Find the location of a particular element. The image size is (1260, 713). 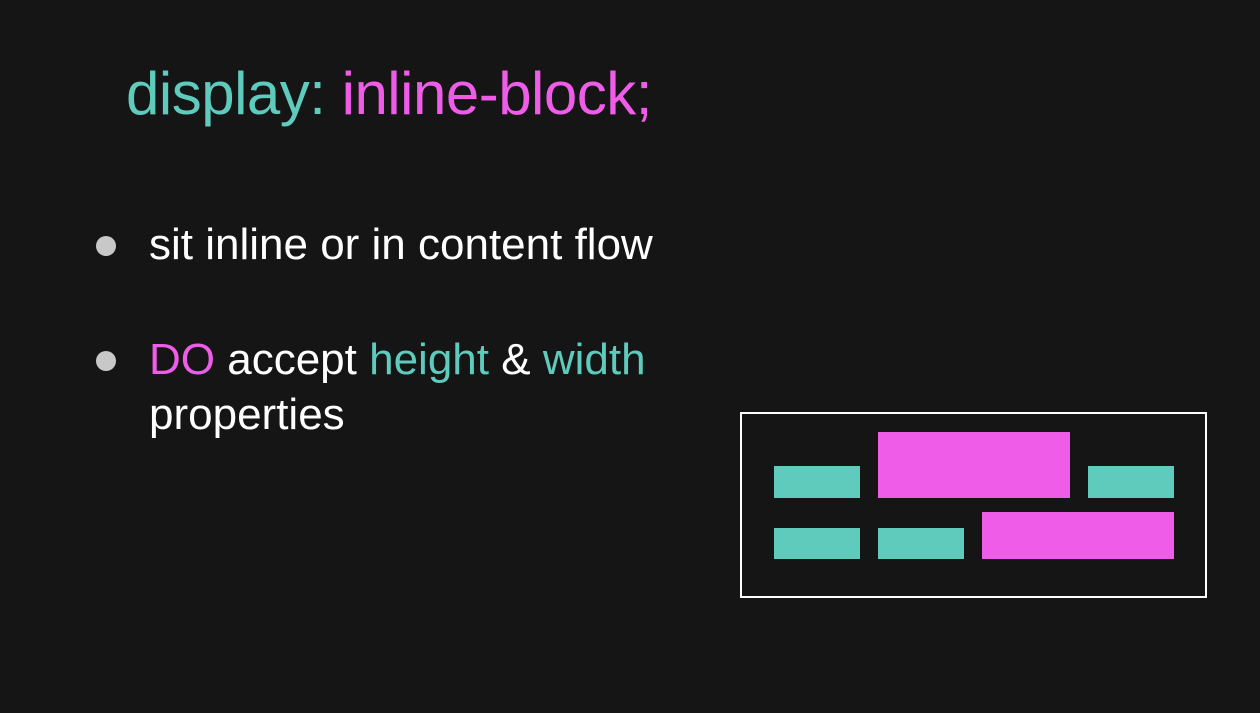

bullet-text-2: DO accept height & width is located at coordinates (397, 360).